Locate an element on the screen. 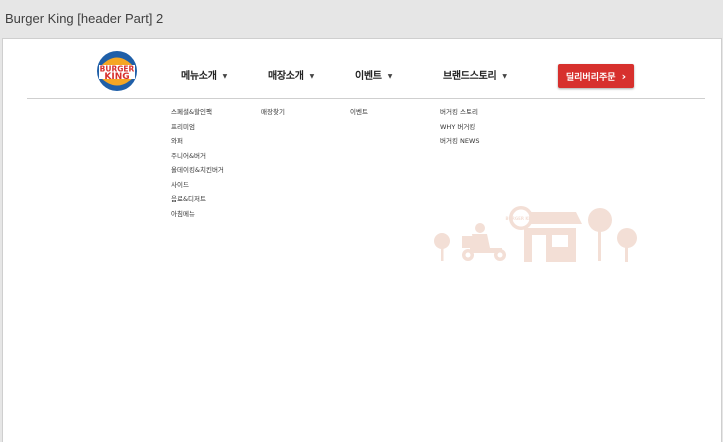 Image resolution: width=723 pixels, height=442 pixels. submenu-item: 버거킹 스토리 is located at coordinates (460, 112).